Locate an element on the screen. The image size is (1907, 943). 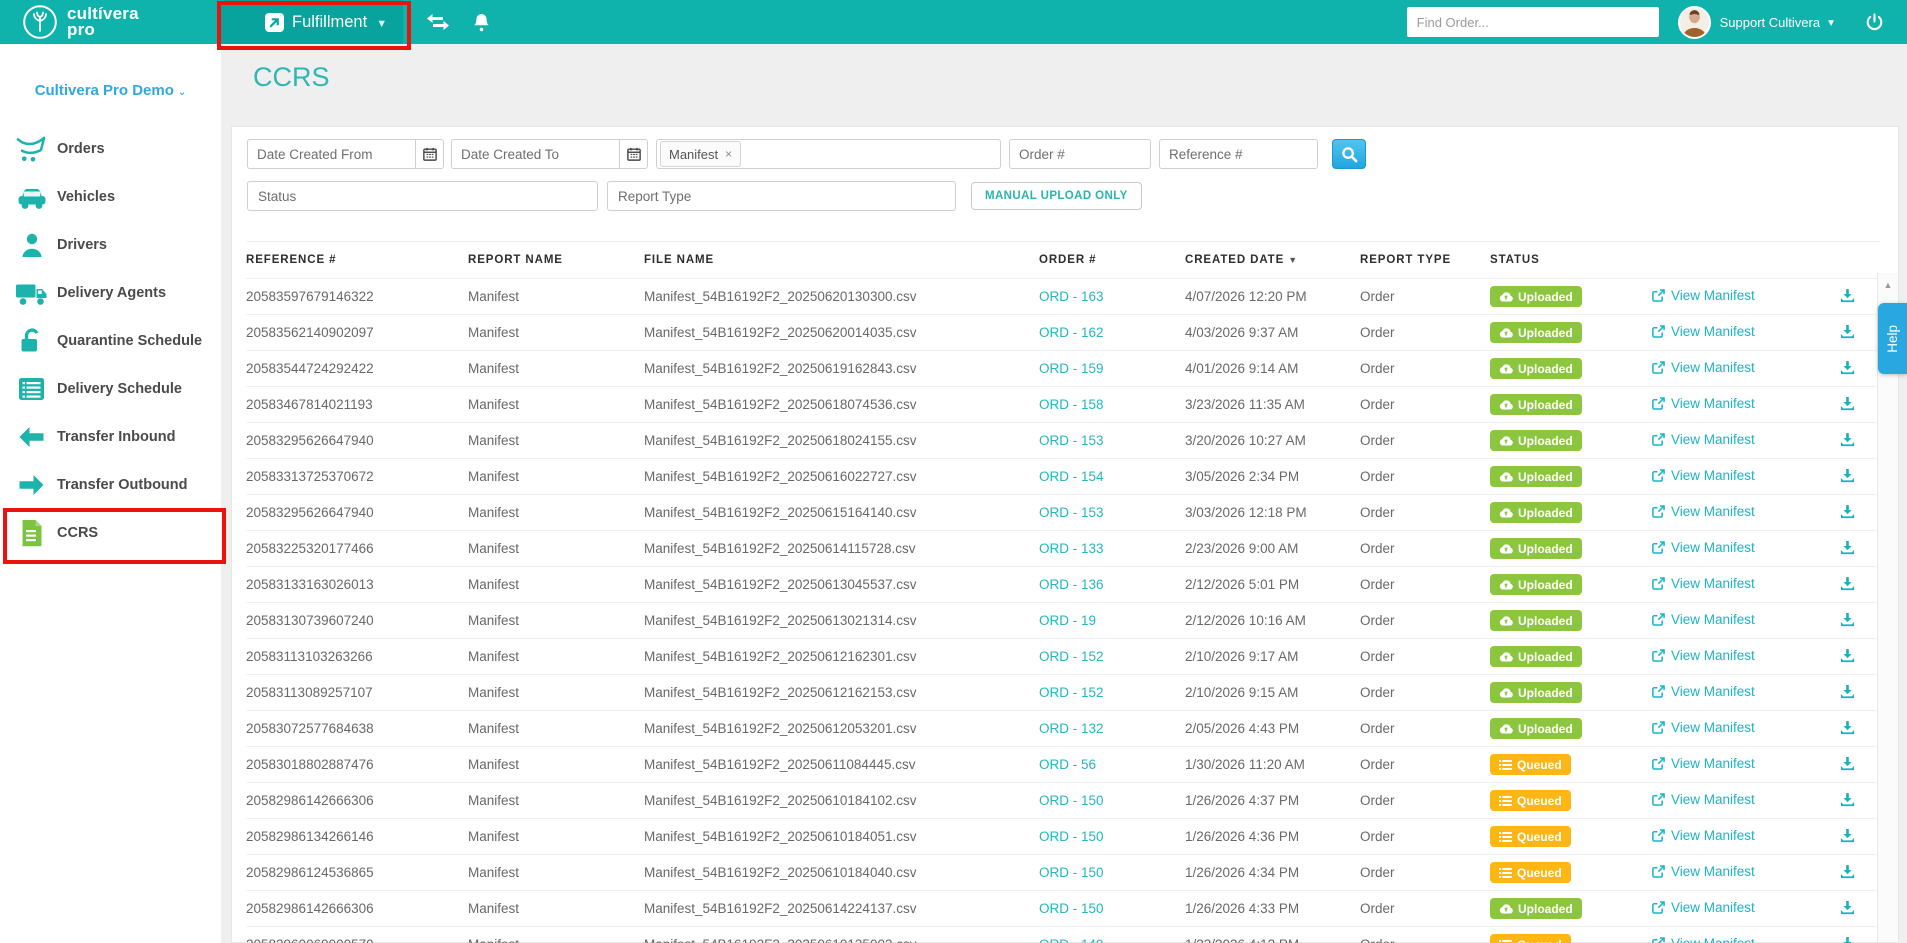
account-switcher: Cultivera Pro Demo ⌄ is located at coordinates (110, 90).